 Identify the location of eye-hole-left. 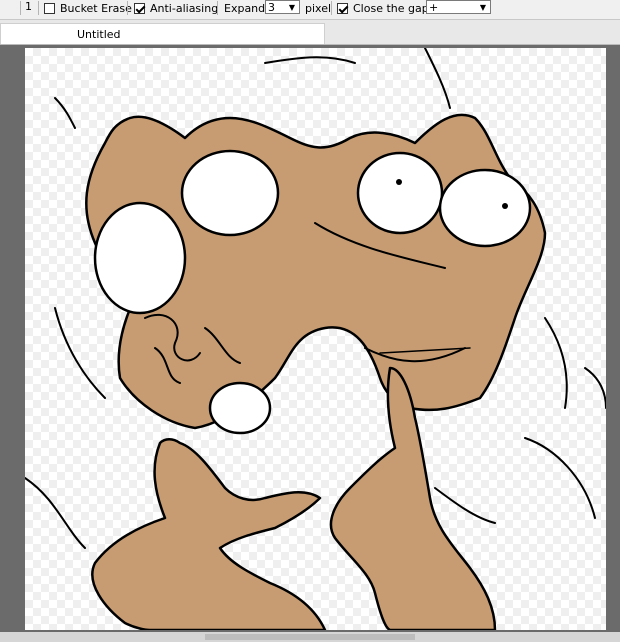
(230, 193).